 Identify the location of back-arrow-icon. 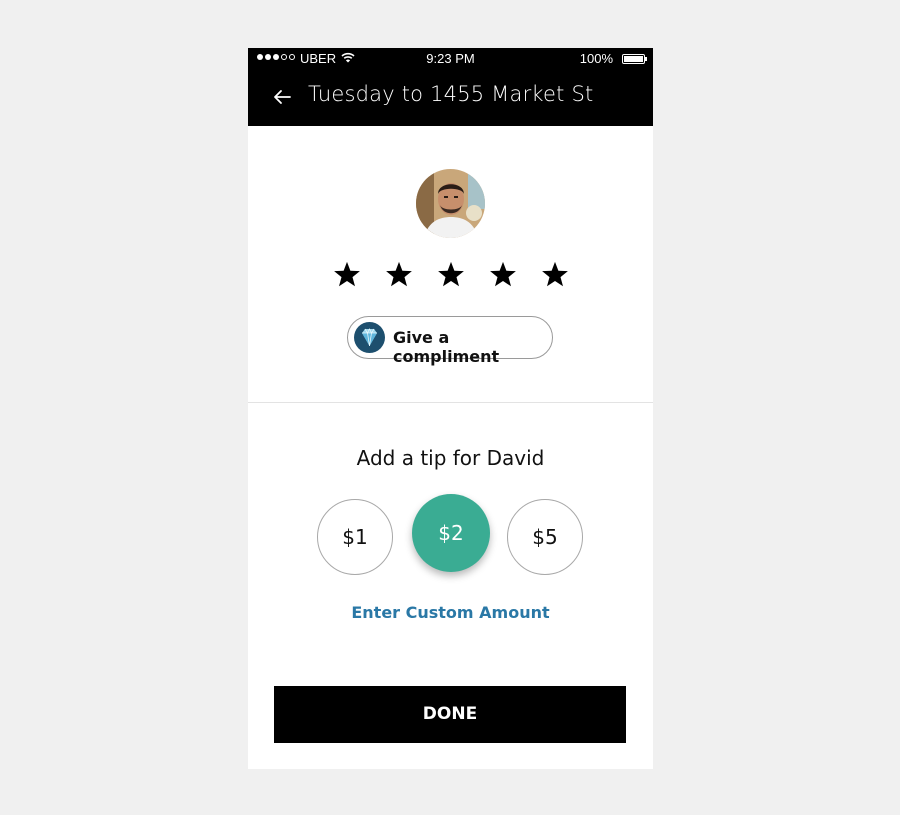
(282, 97).